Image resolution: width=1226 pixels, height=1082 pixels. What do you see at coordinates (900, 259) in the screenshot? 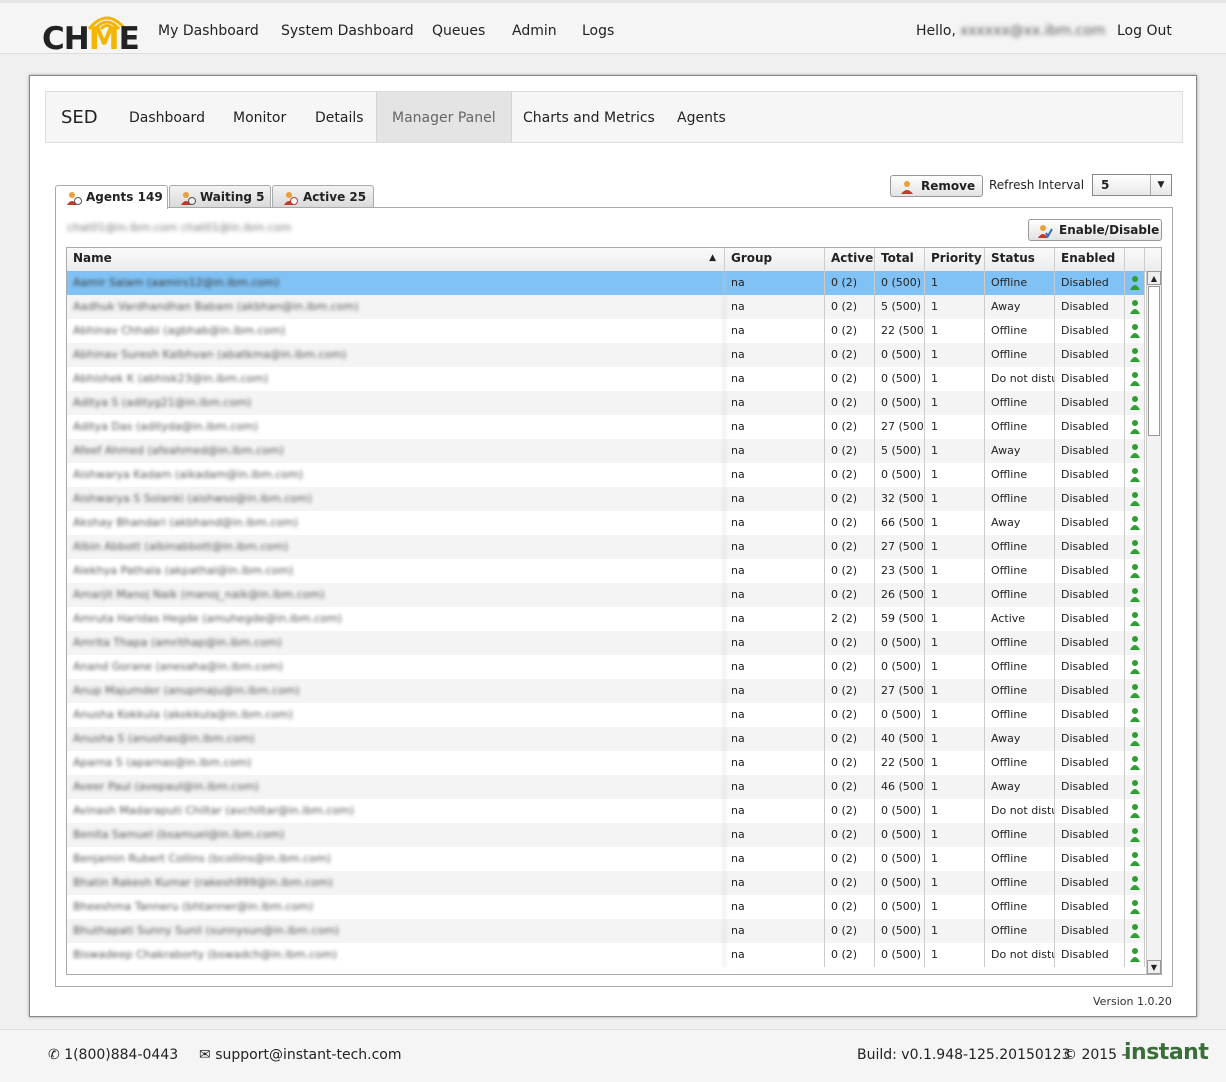
I see `column-header-total: Total` at bounding box center [900, 259].